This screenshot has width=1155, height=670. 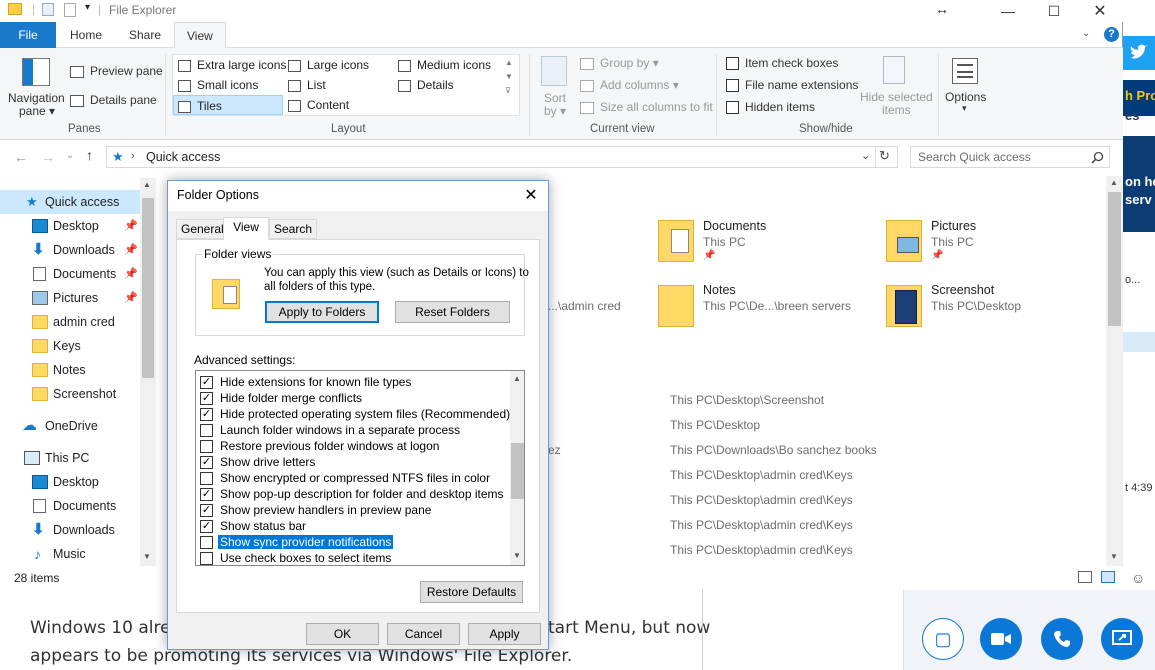 I want to click on navigation-pane-label: Navigation, so click(x=36, y=98).